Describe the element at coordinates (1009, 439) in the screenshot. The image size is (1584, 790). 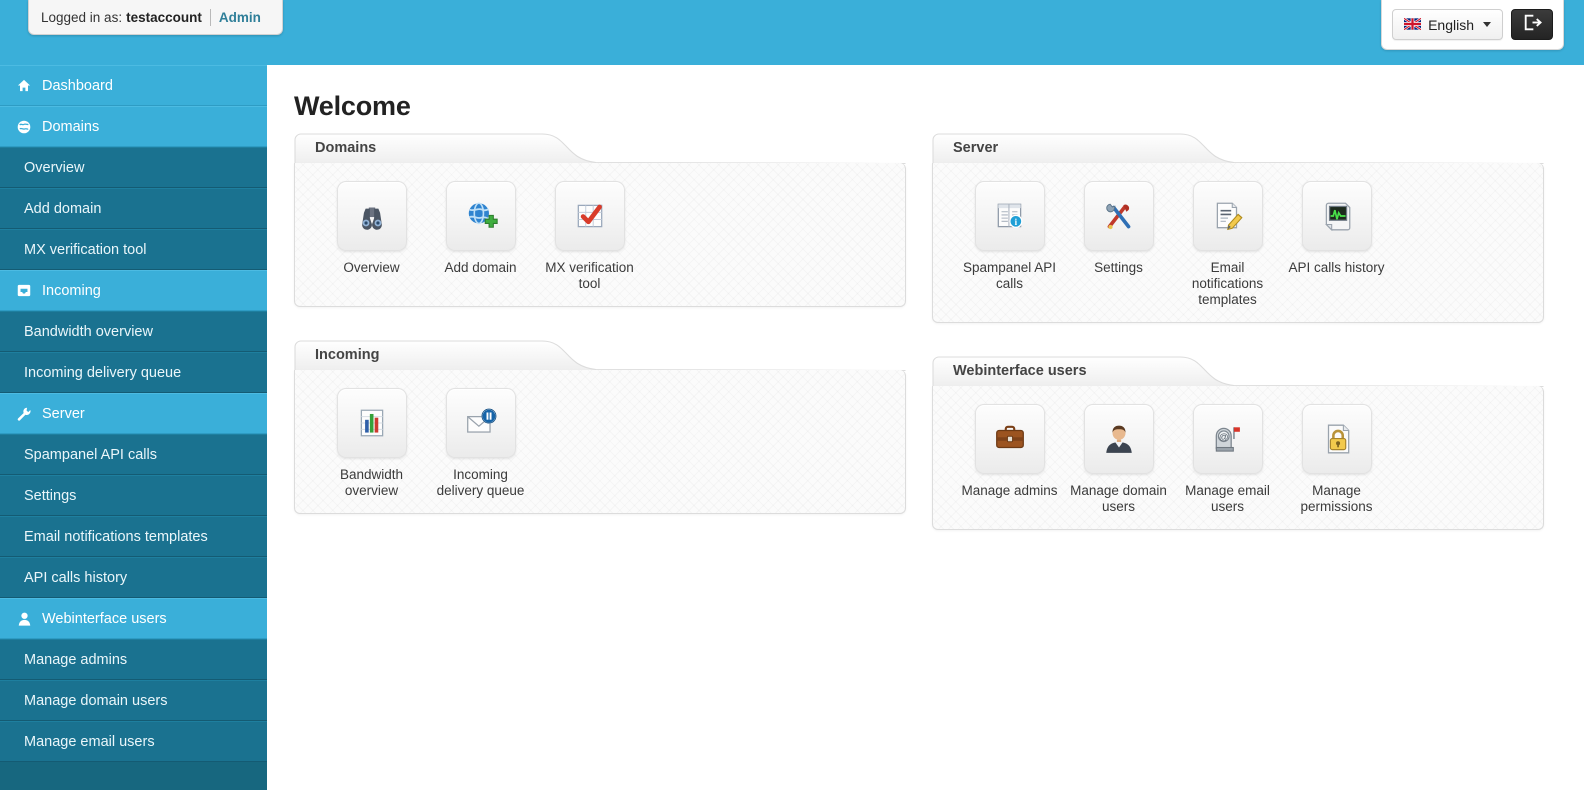
I see `briefcase-icon` at that location.